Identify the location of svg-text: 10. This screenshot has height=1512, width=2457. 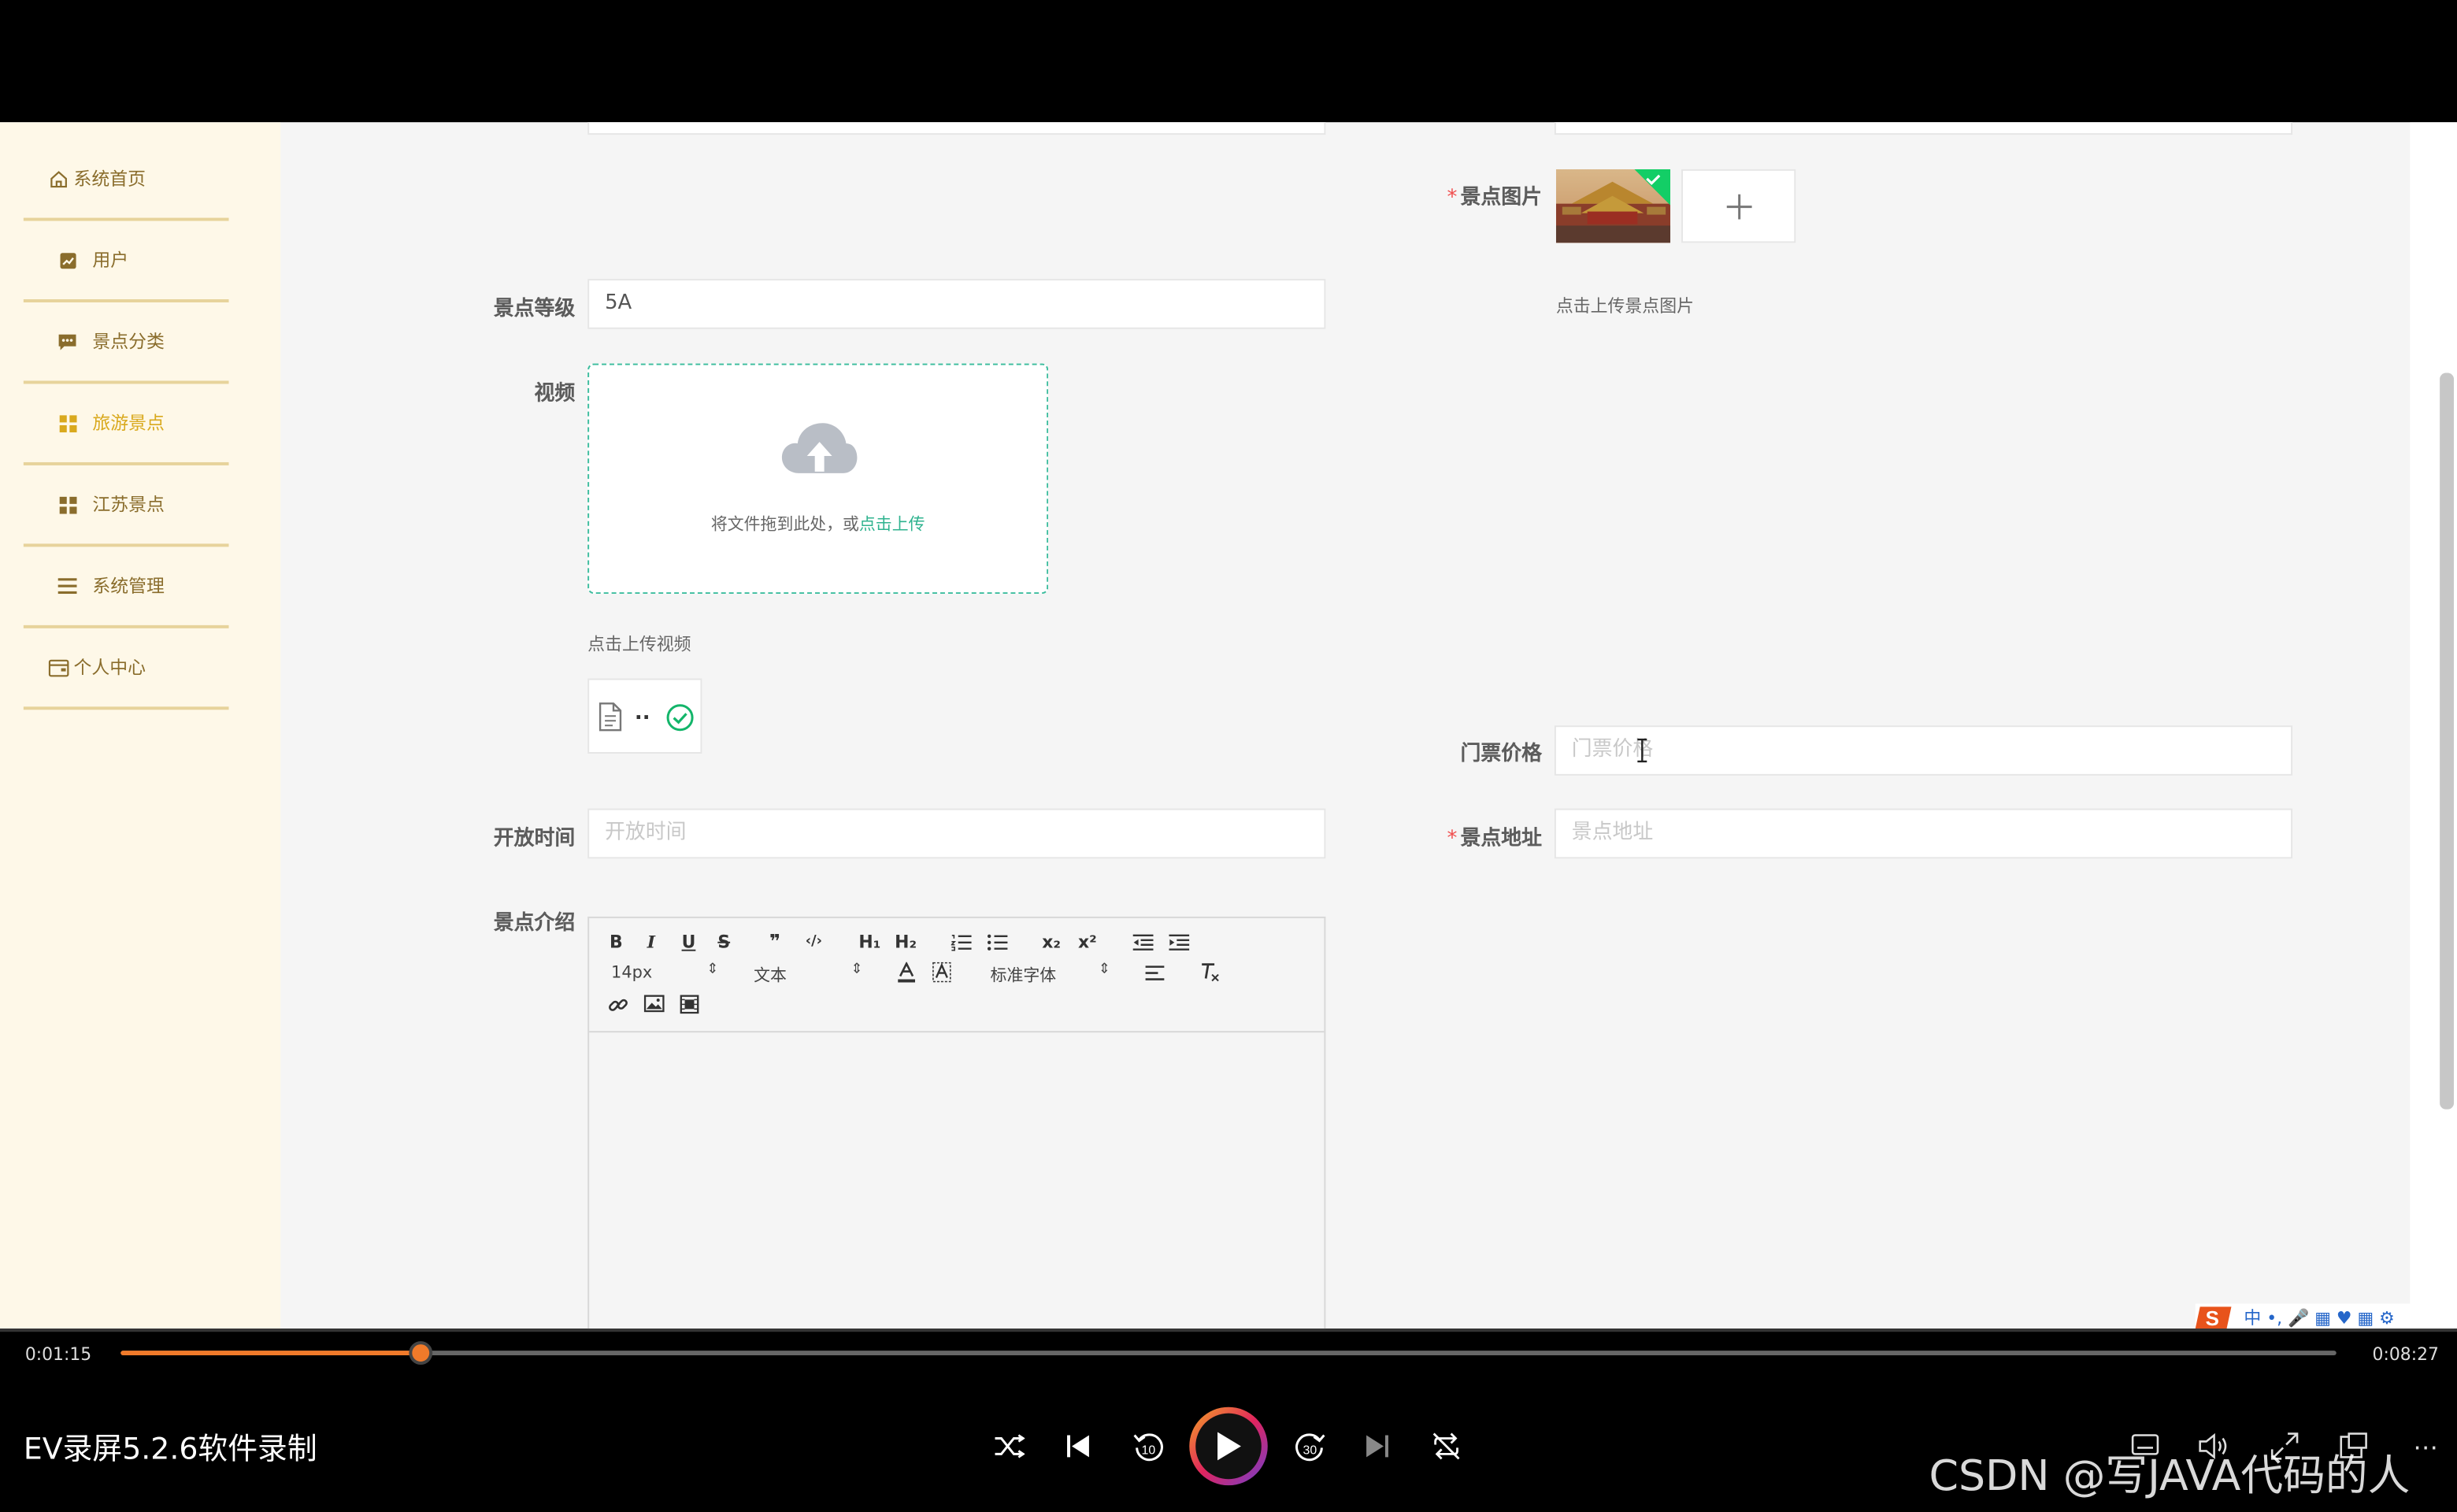
(1149, 1450).